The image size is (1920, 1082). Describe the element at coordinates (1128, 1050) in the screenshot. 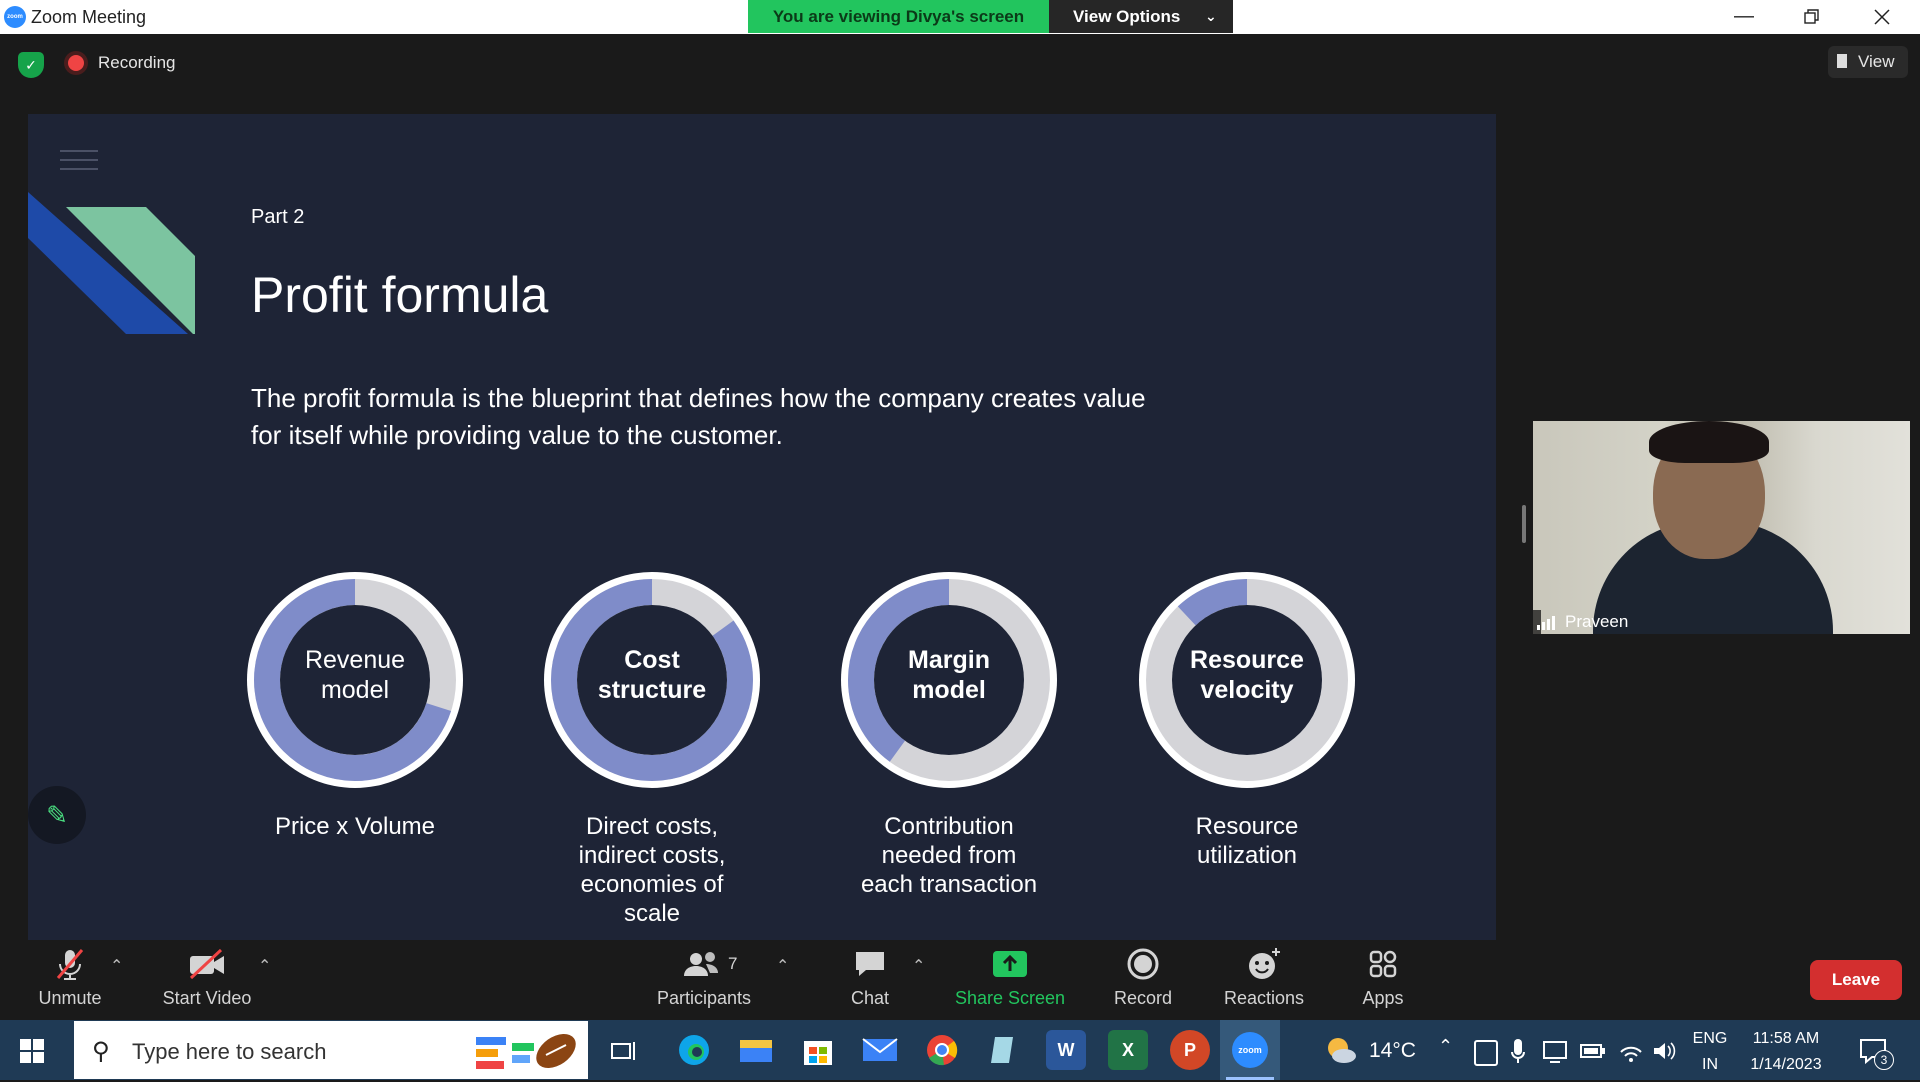

I see `excel-icon: X` at that location.